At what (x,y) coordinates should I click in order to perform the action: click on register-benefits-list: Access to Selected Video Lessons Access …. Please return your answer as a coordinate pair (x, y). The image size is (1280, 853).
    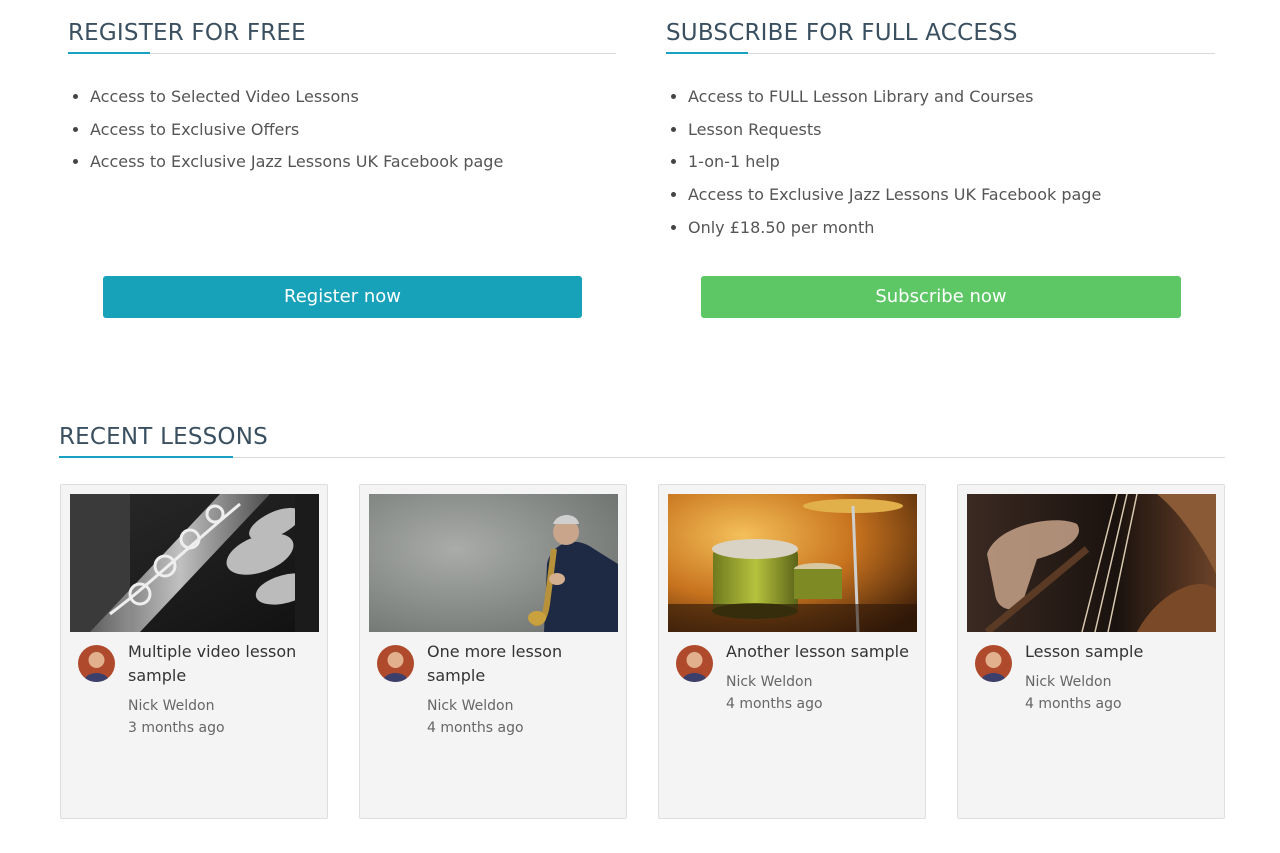
    Looking at the image, I should click on (330, 129).